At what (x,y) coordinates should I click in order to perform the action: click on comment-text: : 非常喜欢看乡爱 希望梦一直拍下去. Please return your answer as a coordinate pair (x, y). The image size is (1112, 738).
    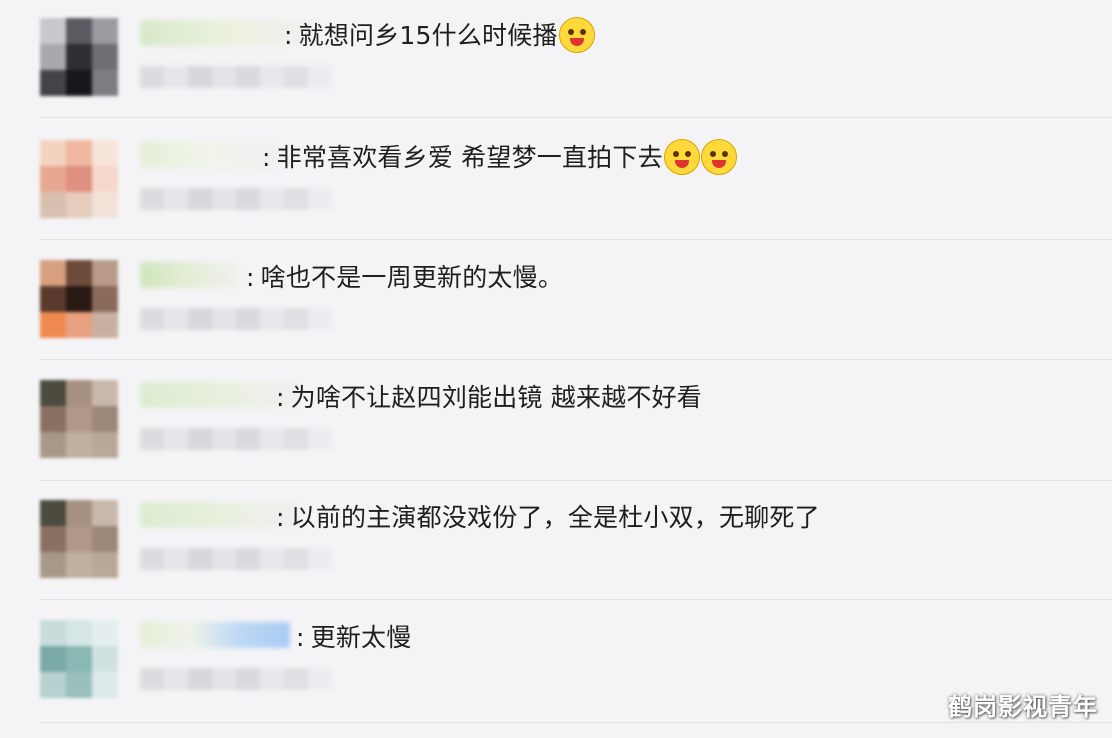
    Looking at the image, I should click on (499, 157).